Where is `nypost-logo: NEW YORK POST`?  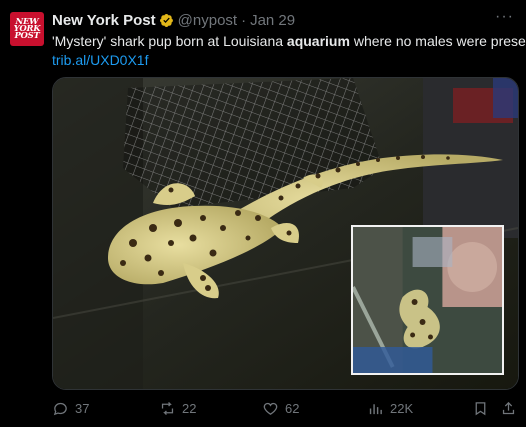 nypost-logo: NEW YORK POST is located at coordinates (27, 28).